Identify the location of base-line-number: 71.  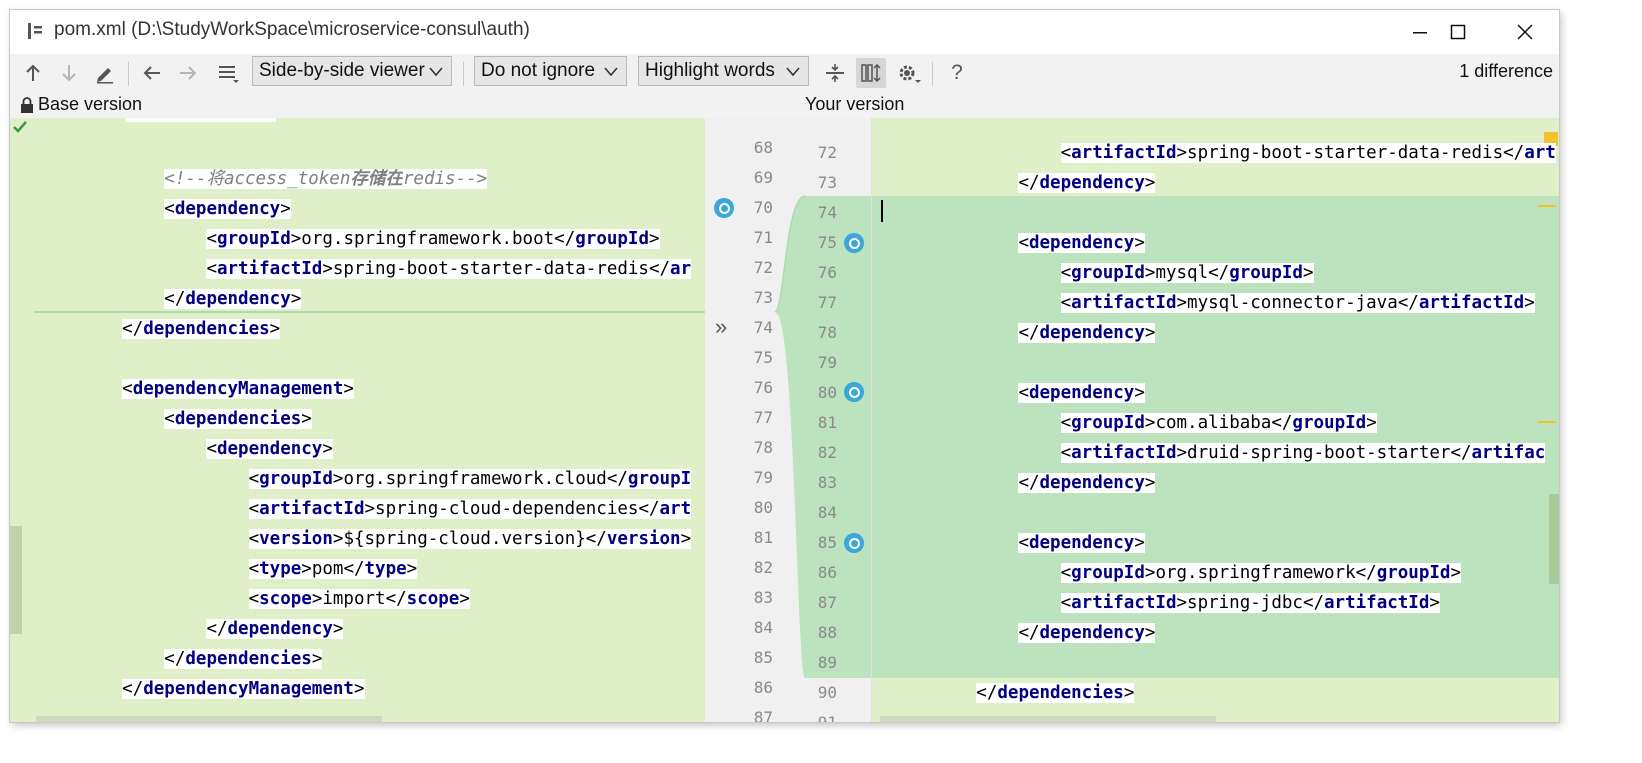
(763, 237).